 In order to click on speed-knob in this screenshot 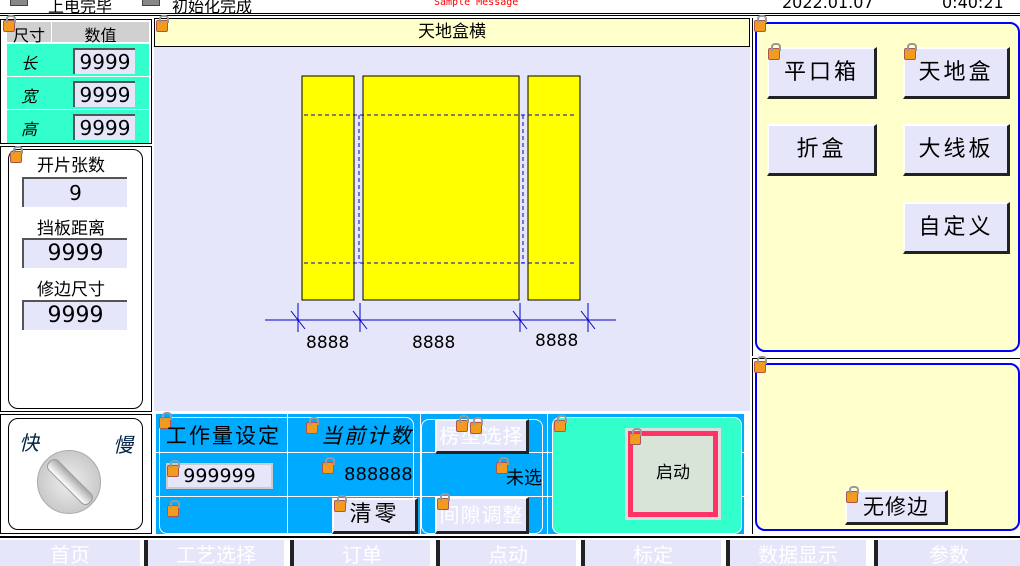, I will do `click(69, 482)`.